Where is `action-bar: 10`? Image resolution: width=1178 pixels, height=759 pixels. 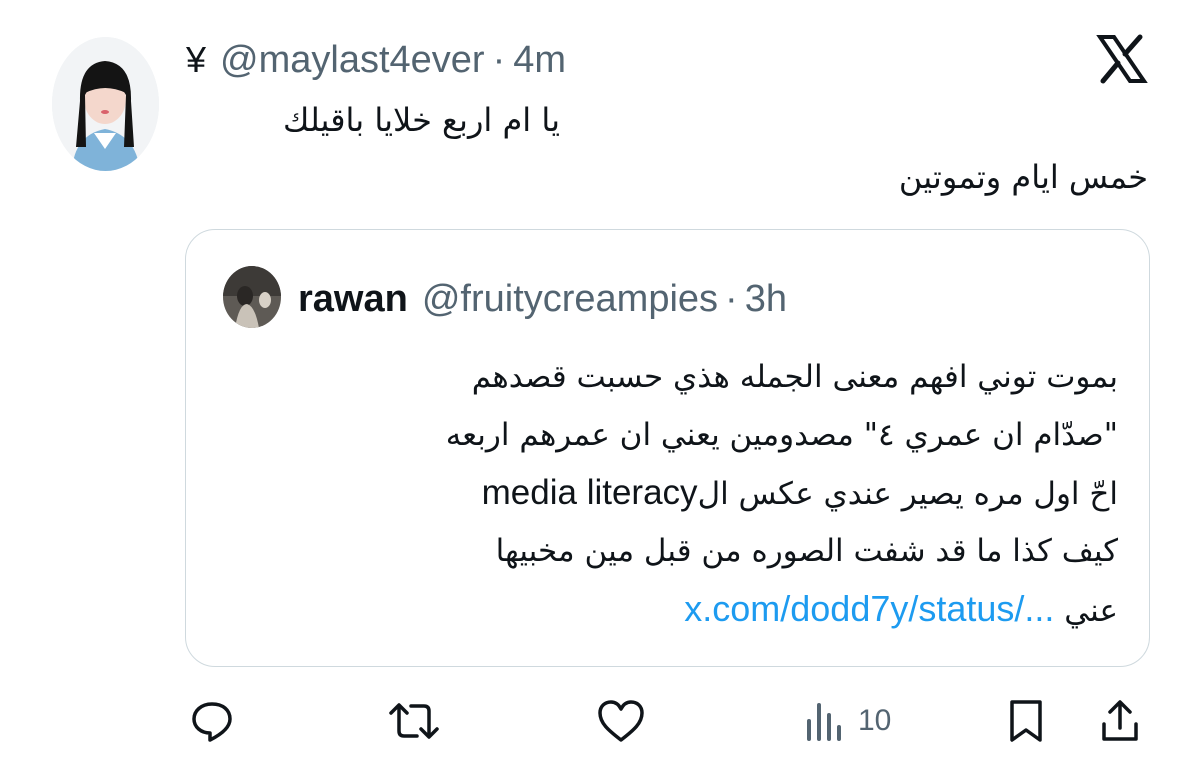
action-bar: 10 is located at coordinates (589, 723).